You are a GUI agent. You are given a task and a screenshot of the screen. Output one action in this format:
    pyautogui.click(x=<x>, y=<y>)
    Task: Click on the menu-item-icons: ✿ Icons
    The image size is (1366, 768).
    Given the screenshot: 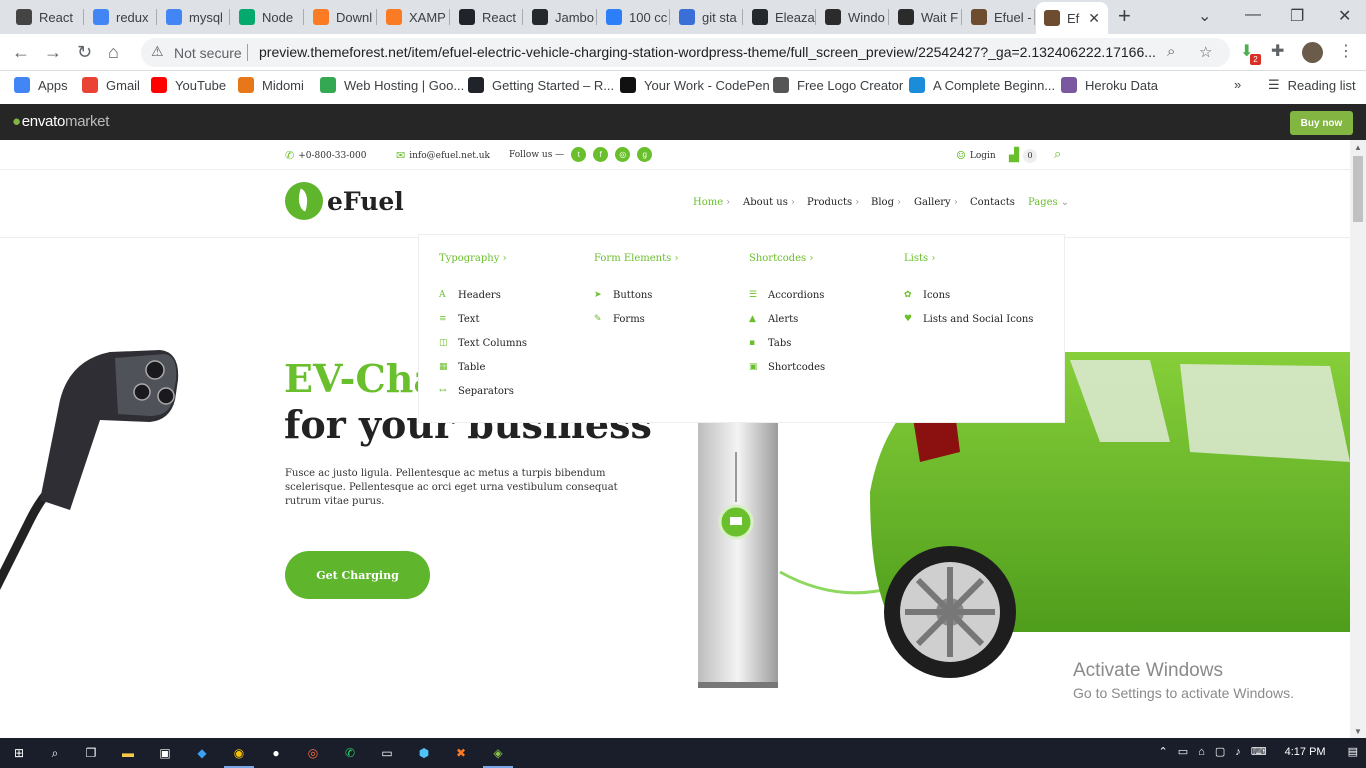 What is the action you would take?
    pyautogui.click(x=968, y=295)
    